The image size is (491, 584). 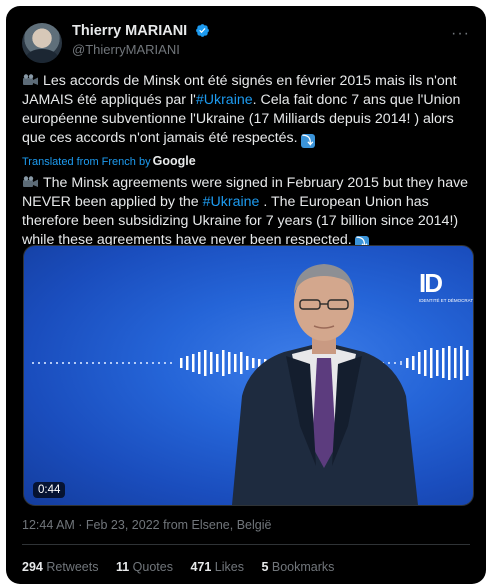 What do you see at coordinates (265, 567) in the screenshot?
I see `bookmarks-count: 5` at bounding box center [265, 567].